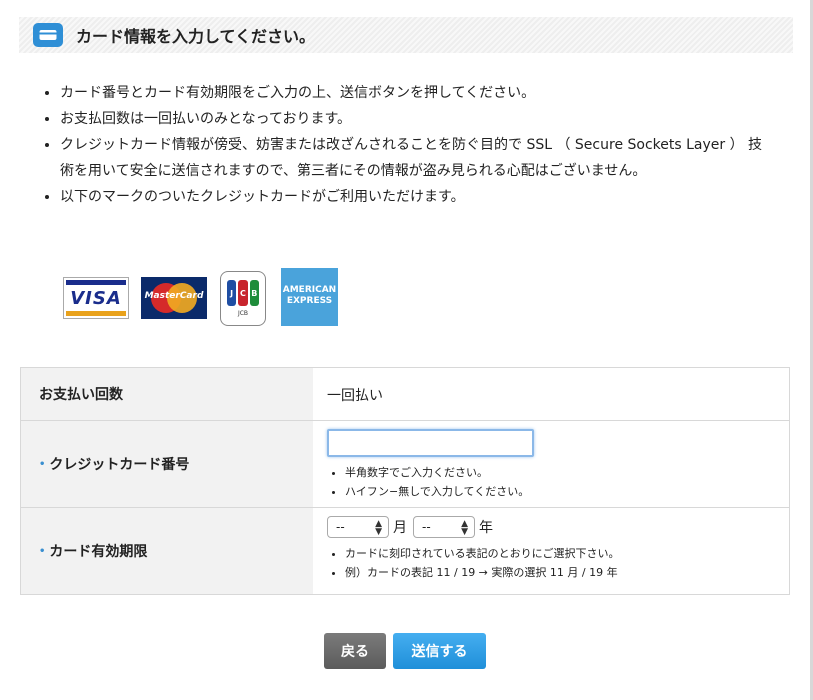 Image resolution: width=813 pixels, height=700 pixels. I want to click on hint-item: カードに刻印されている表記のとおりにご選択下さい。, so click(567, 553).